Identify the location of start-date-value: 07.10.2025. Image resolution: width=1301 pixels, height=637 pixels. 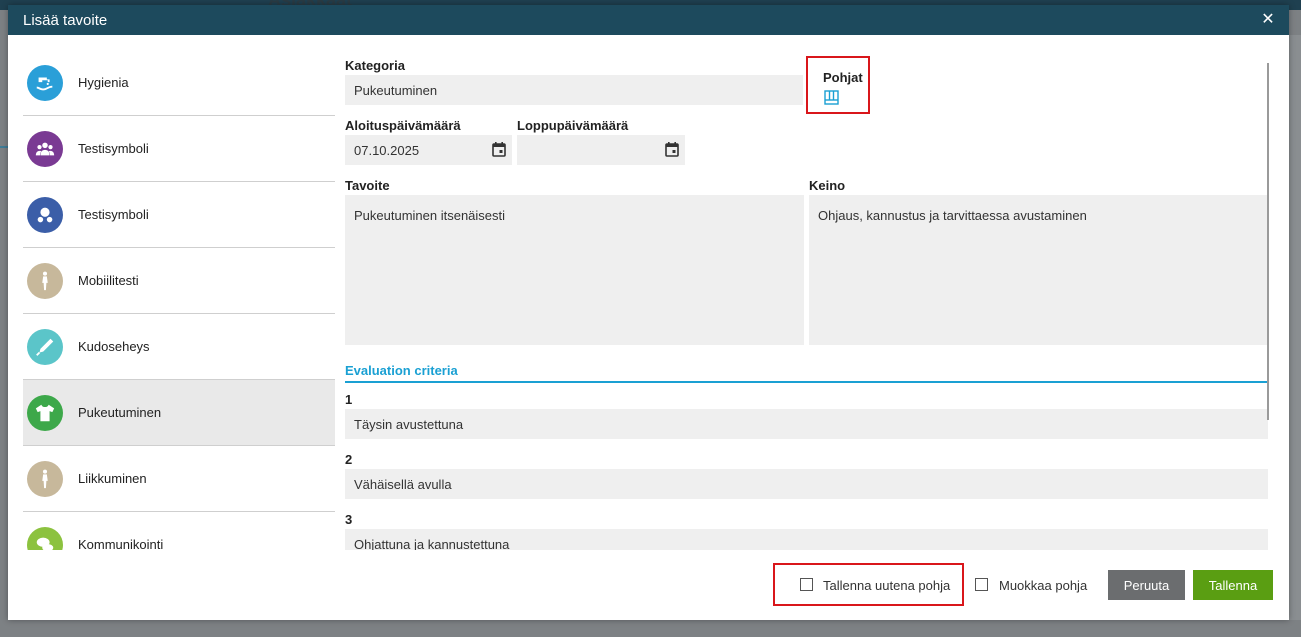
(387, 150).